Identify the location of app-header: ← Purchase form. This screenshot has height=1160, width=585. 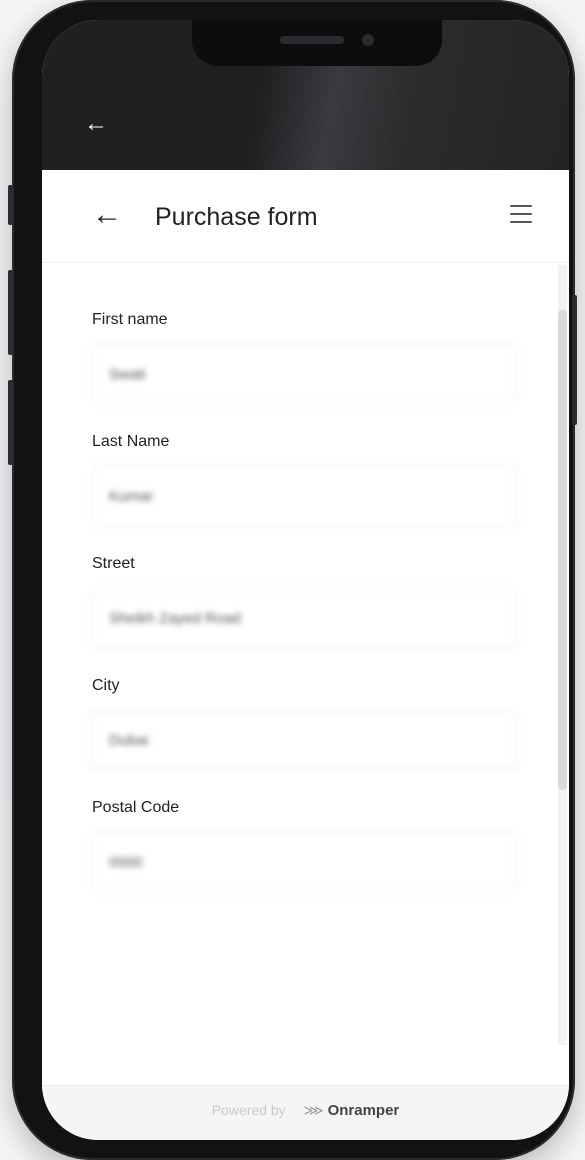
(305, 216).